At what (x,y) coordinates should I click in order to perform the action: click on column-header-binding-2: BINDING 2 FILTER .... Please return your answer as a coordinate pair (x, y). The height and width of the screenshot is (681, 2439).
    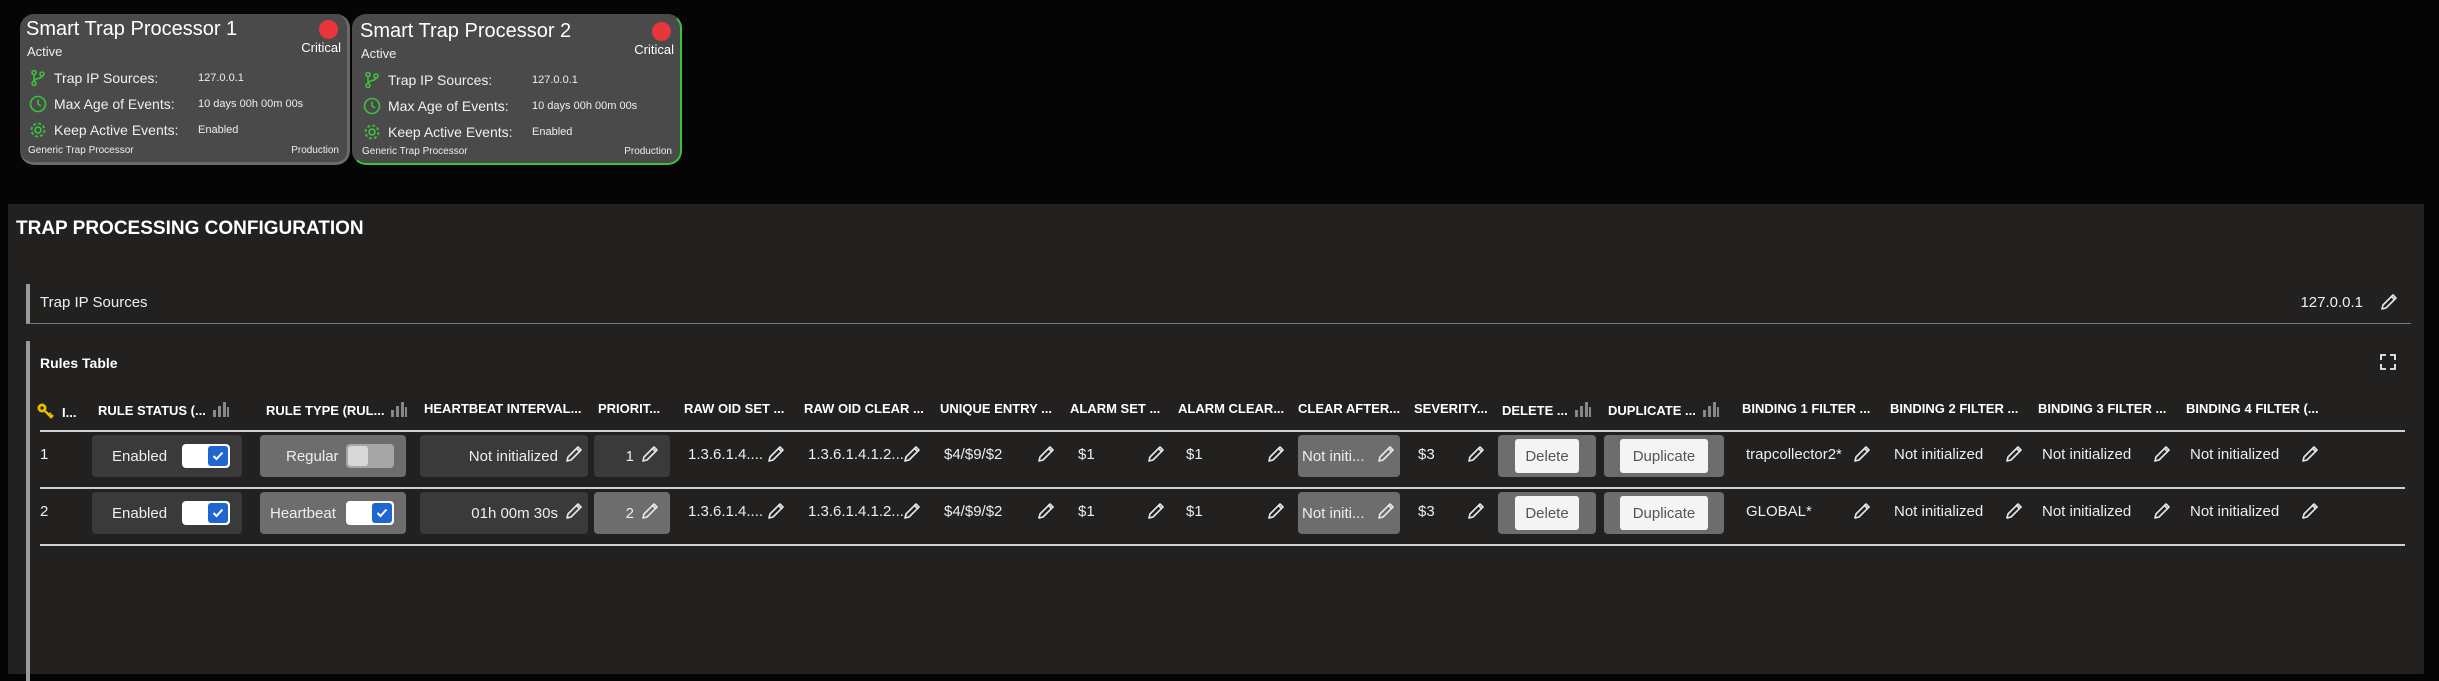
    Looking at the image, I should click on (1954, 408).